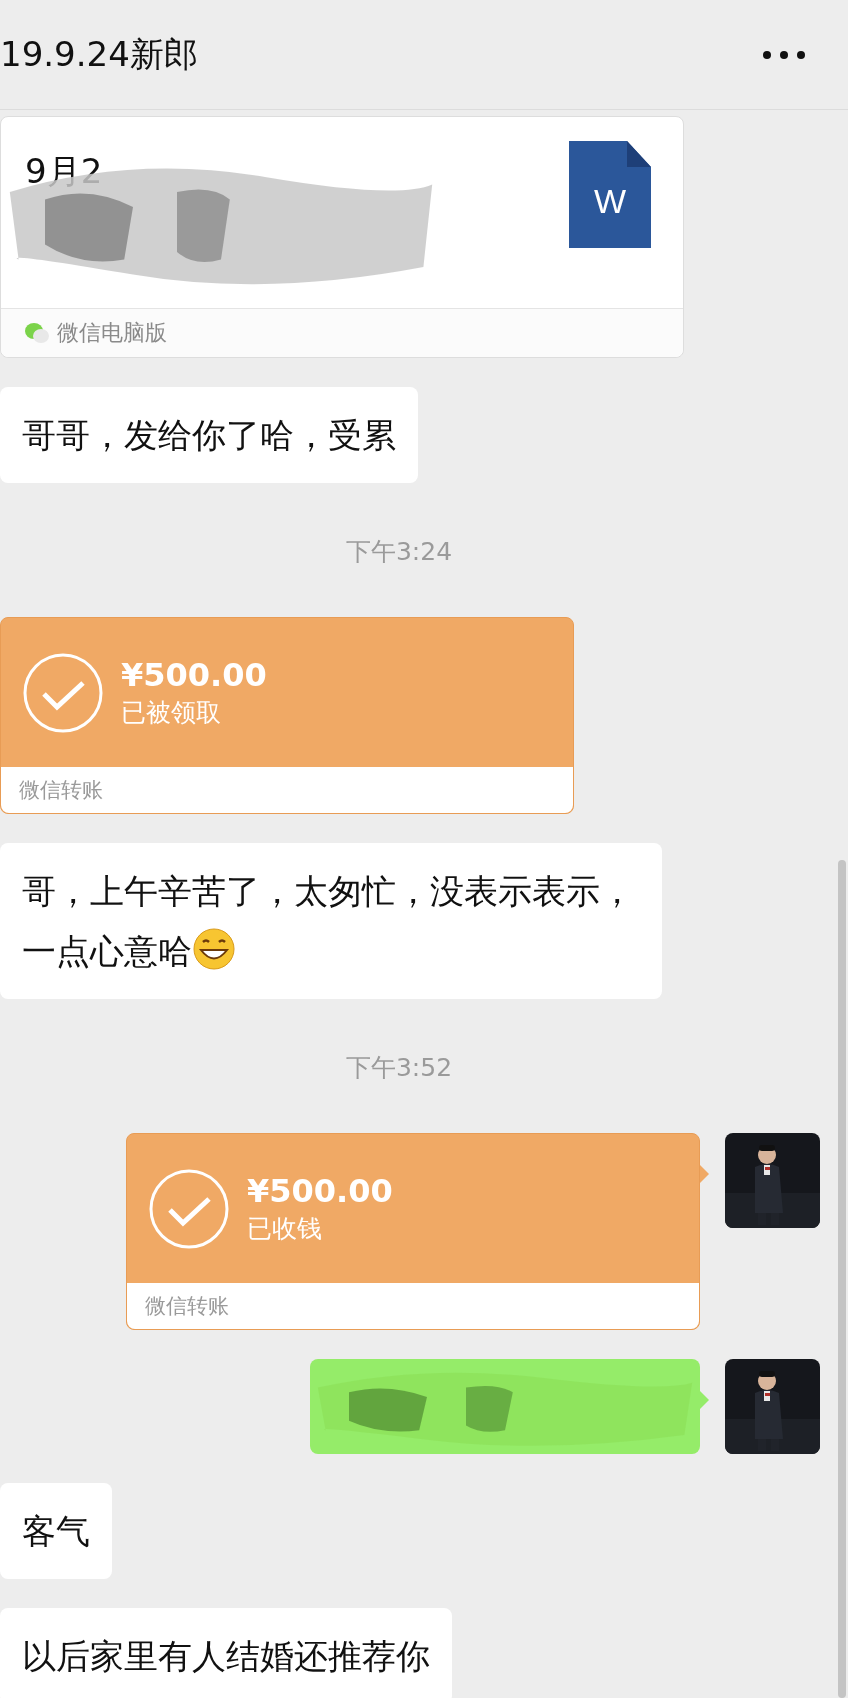 The width and height of the screenshot is (848, 1698). I want to click on file-name: 9月2, so click(64, 171).